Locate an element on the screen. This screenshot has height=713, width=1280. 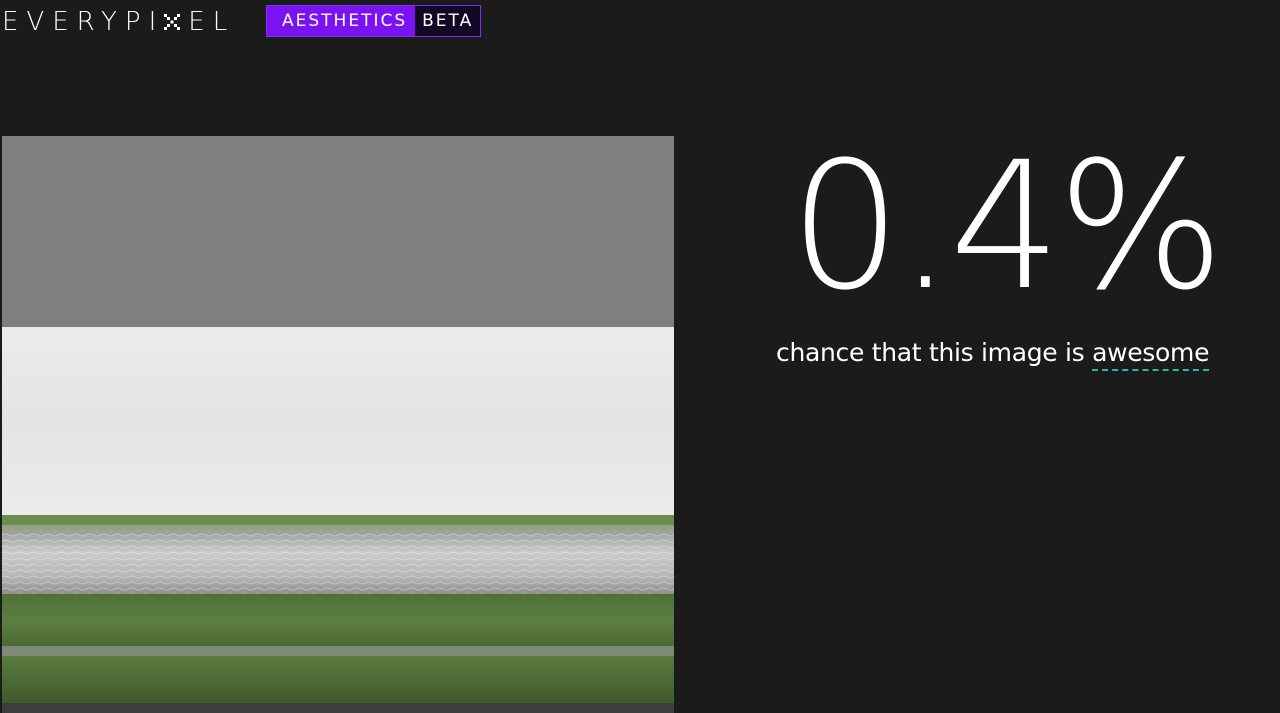
beta-label: BETA is located at coordinates (448, 21).